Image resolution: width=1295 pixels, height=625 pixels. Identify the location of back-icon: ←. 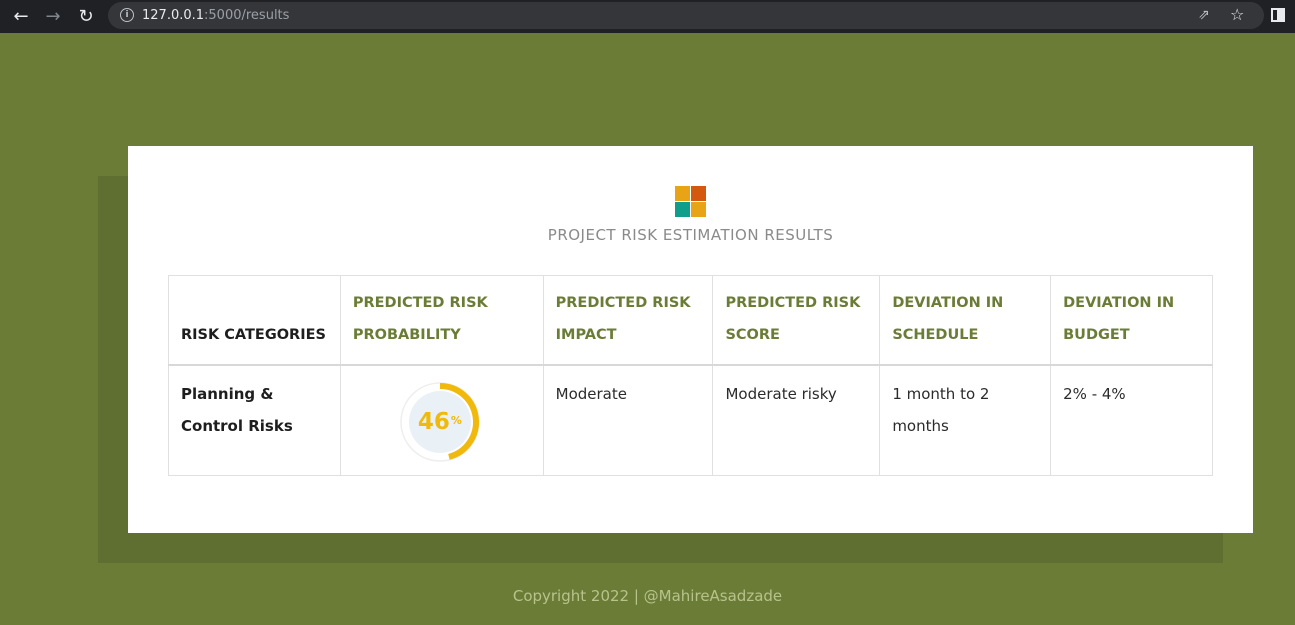
(21, 16).